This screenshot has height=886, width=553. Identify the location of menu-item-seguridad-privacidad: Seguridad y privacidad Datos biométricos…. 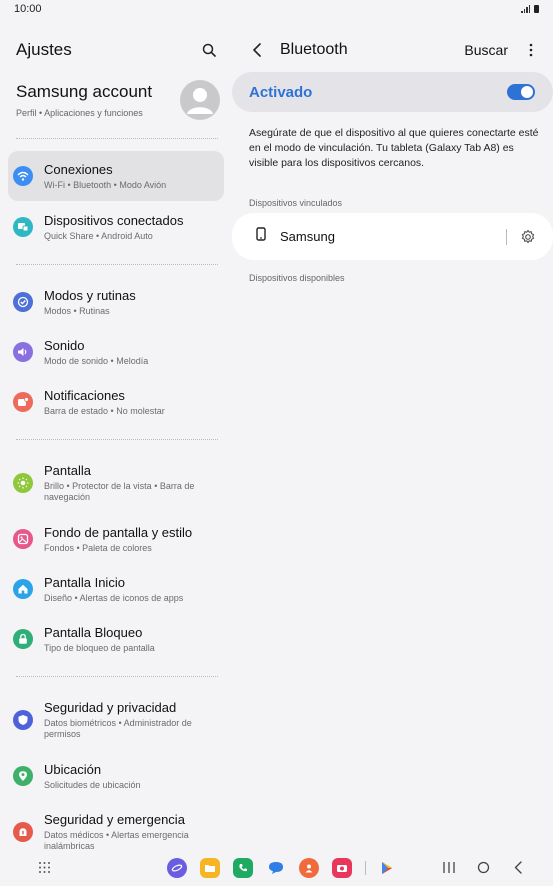
(116, 720).